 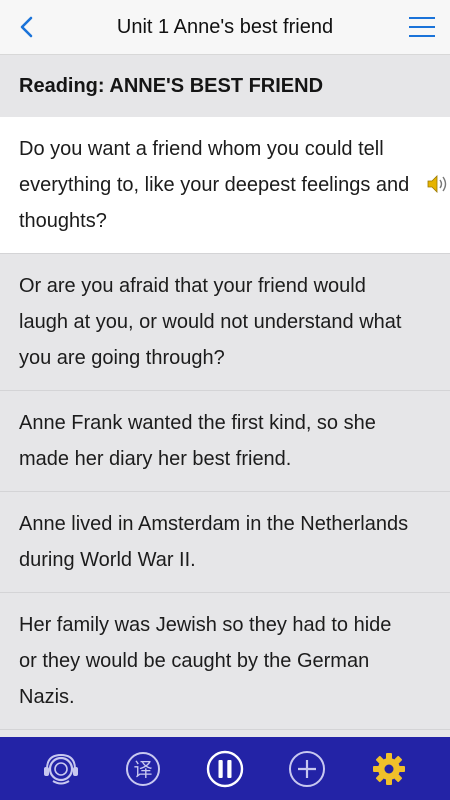 What do you see at coordinates (422, 27) in the screenshot?
I see `menu-icon` at bounding box center [422, 27].